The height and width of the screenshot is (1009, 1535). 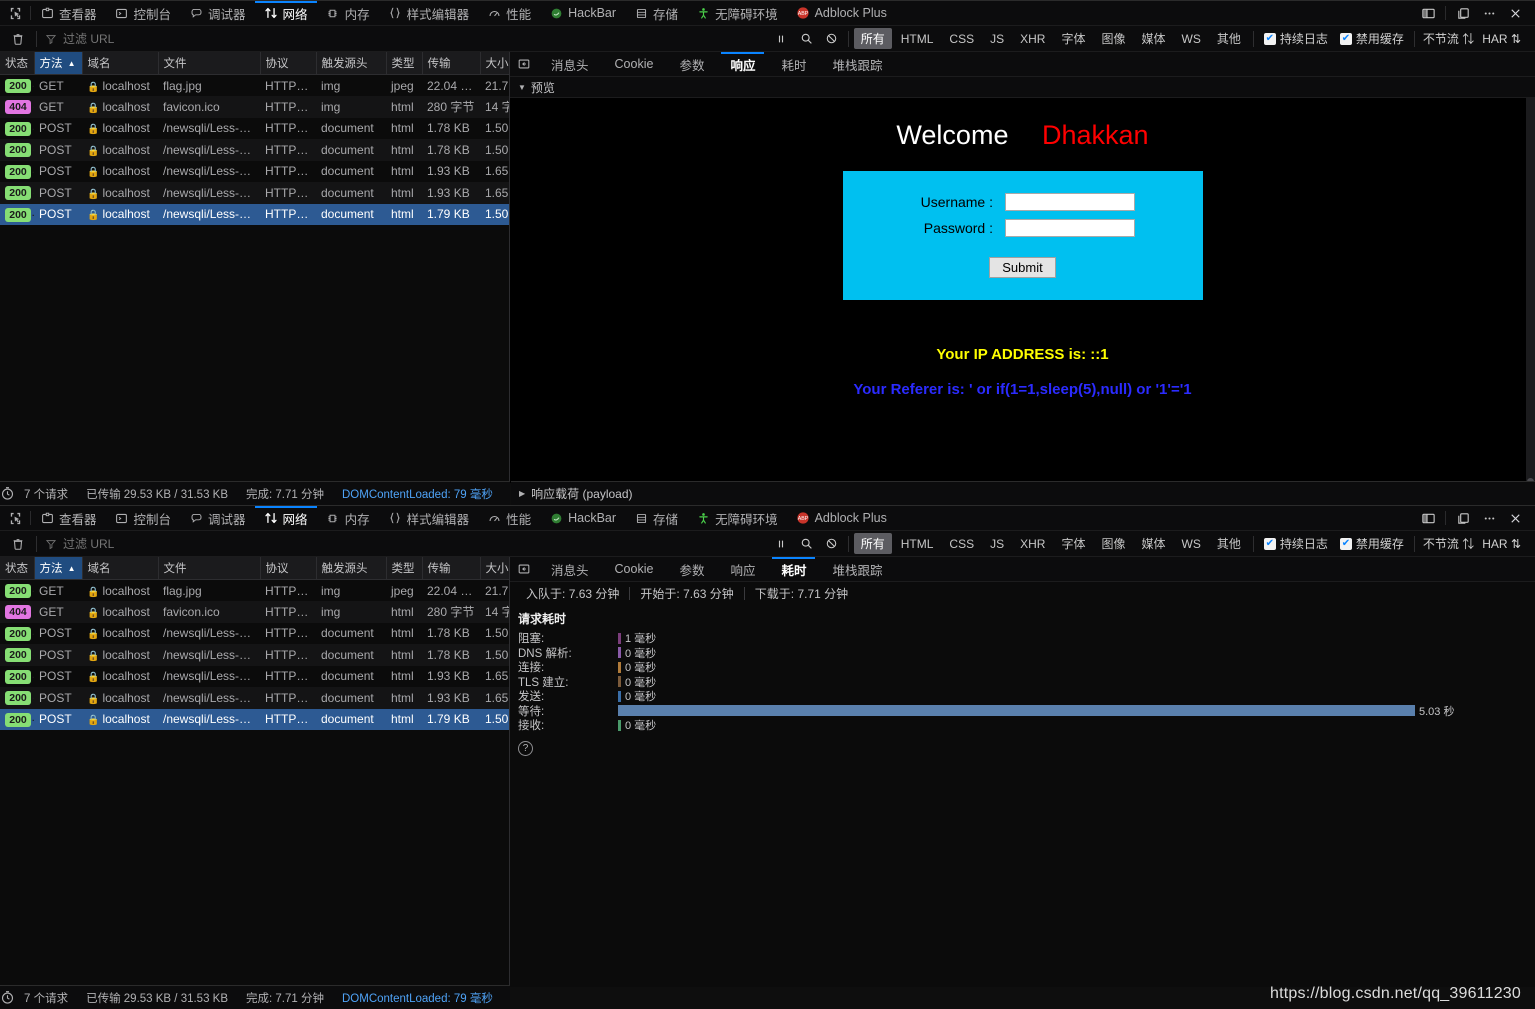 What do you see at coordinates (793, 64) in the screenshot?
I see `detail-tab-timings: 耗时` at bounding box center [793, 64].